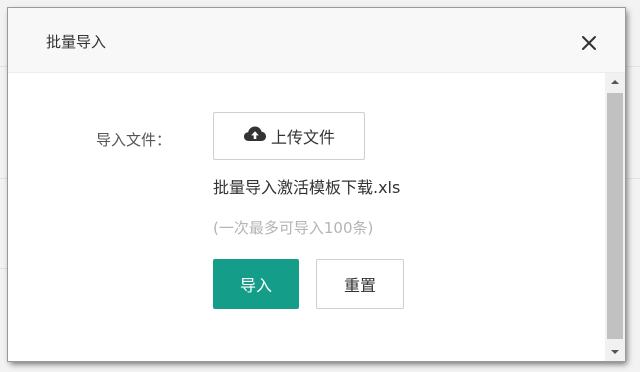 The width and height of the screenshot is (640, 372). What do you see at coordinates (255, 136) in the screenshot?
I see `cloud-upload-icon` at bounding box center [255, 136].